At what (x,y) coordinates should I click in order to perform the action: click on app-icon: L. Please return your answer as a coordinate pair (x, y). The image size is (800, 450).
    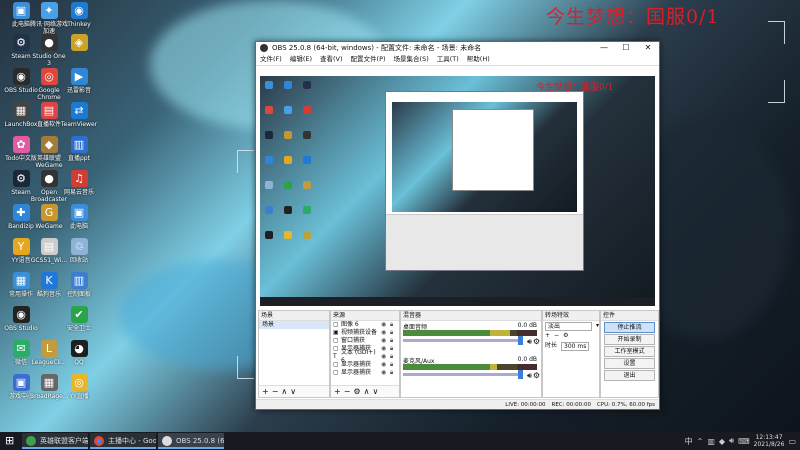
    Looking at the image, I should click on (49, 348).